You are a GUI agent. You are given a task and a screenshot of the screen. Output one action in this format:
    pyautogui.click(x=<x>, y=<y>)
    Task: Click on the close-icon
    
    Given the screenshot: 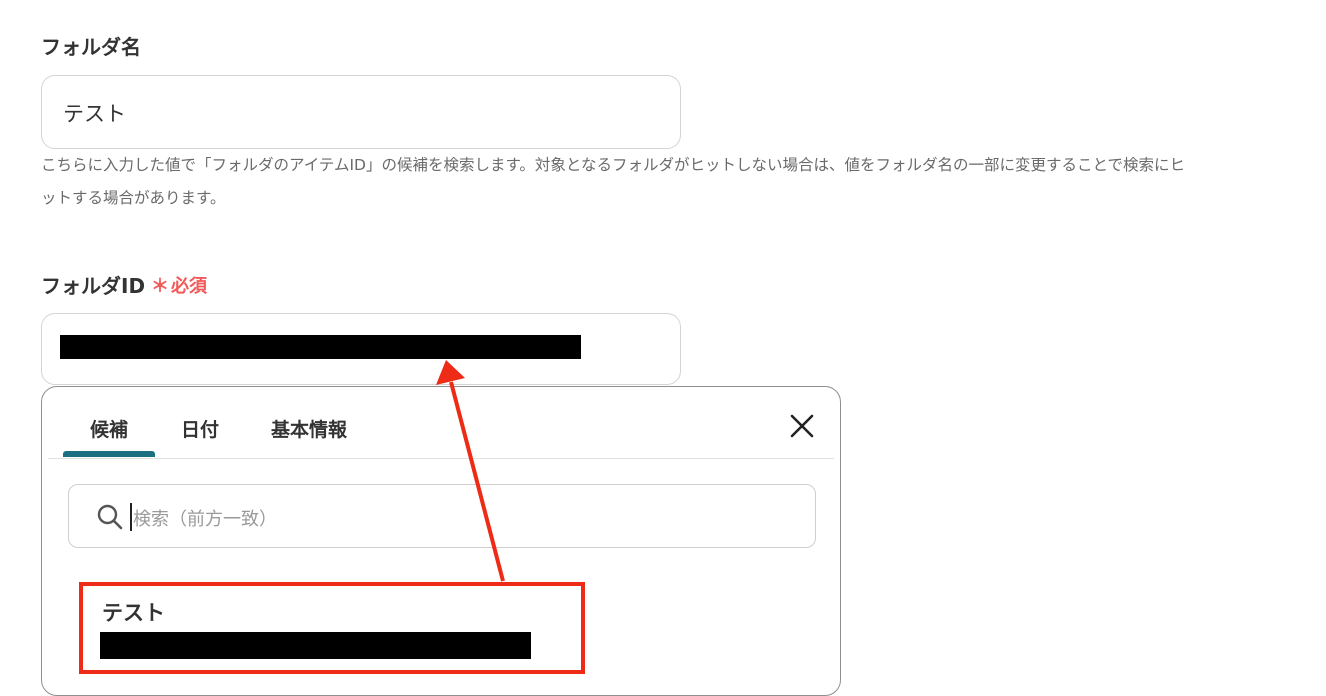 What is the action you would take?
    pyautogui.click(x=802, y=426)
    